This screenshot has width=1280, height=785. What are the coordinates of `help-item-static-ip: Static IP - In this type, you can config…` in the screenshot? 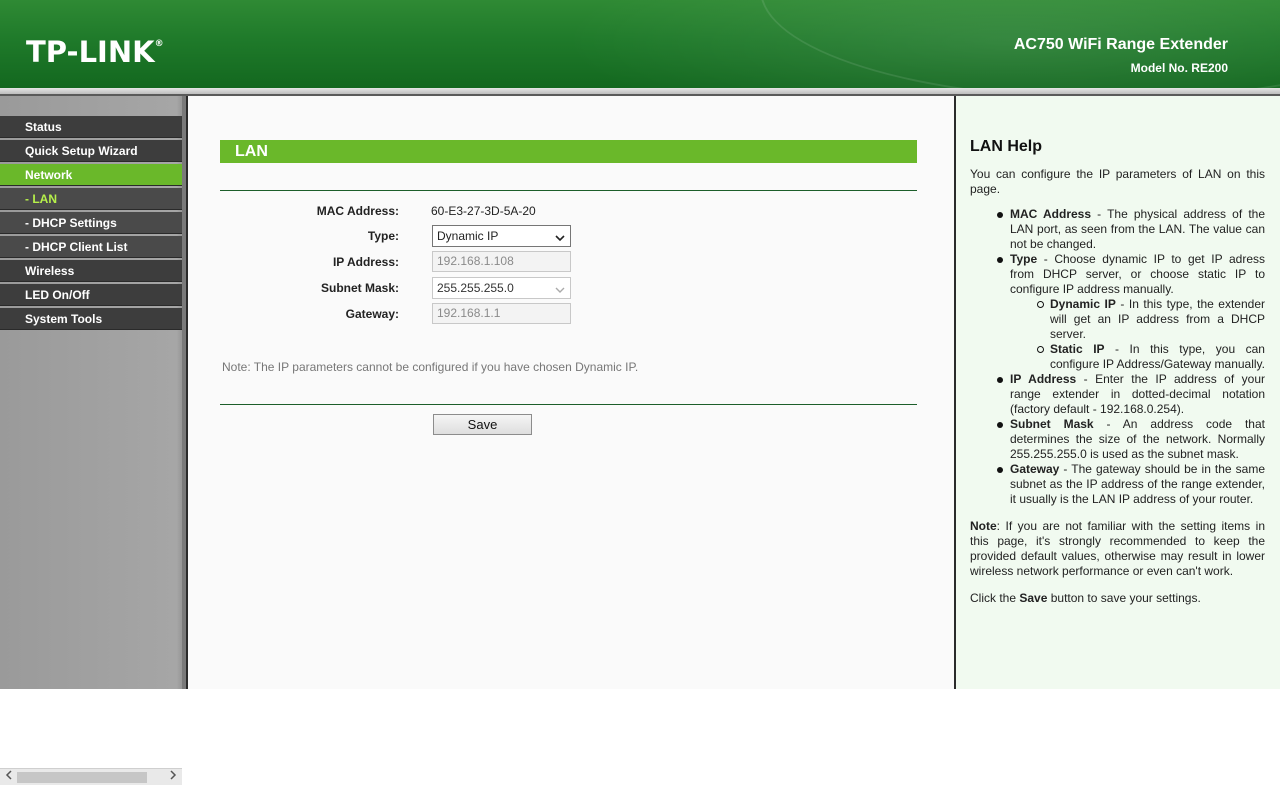 It's located at (1151, 356).